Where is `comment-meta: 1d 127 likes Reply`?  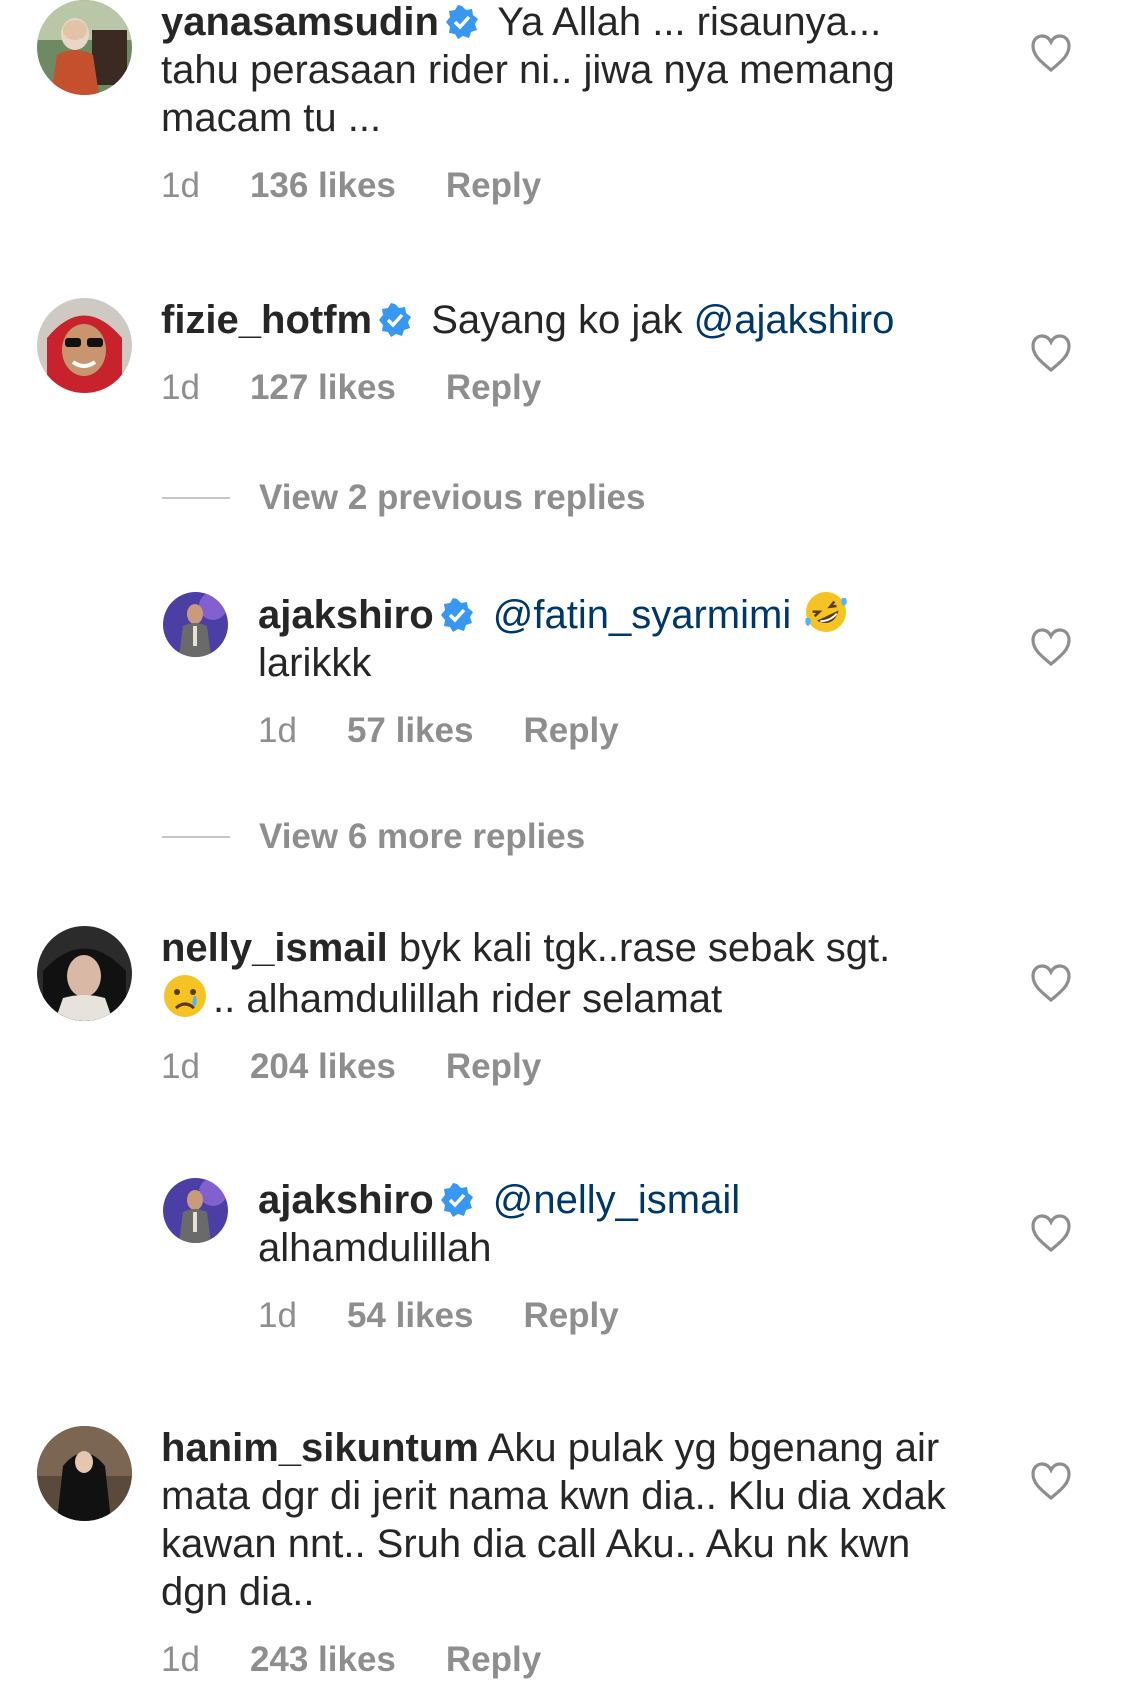 comment-meta: 1d 127 likes Reply is located at coordinates (561, 388).